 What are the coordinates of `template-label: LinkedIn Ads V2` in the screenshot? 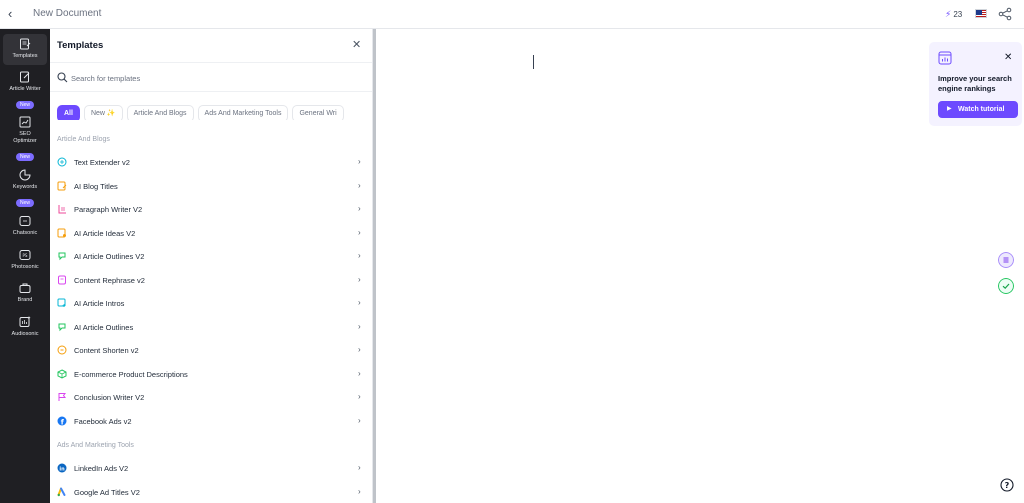 It's located at (101, 468).